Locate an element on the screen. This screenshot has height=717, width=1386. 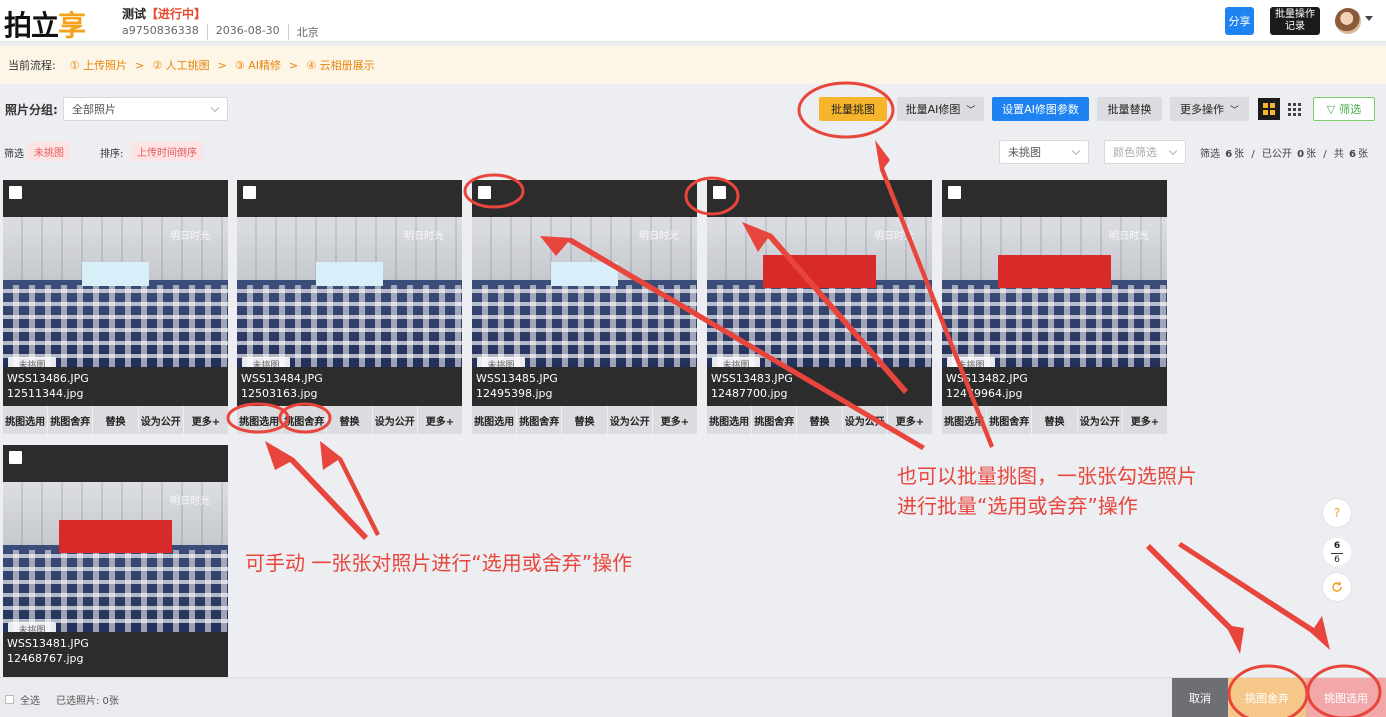
filter-tag: 未挑图 is located at coordinates (49, 151).